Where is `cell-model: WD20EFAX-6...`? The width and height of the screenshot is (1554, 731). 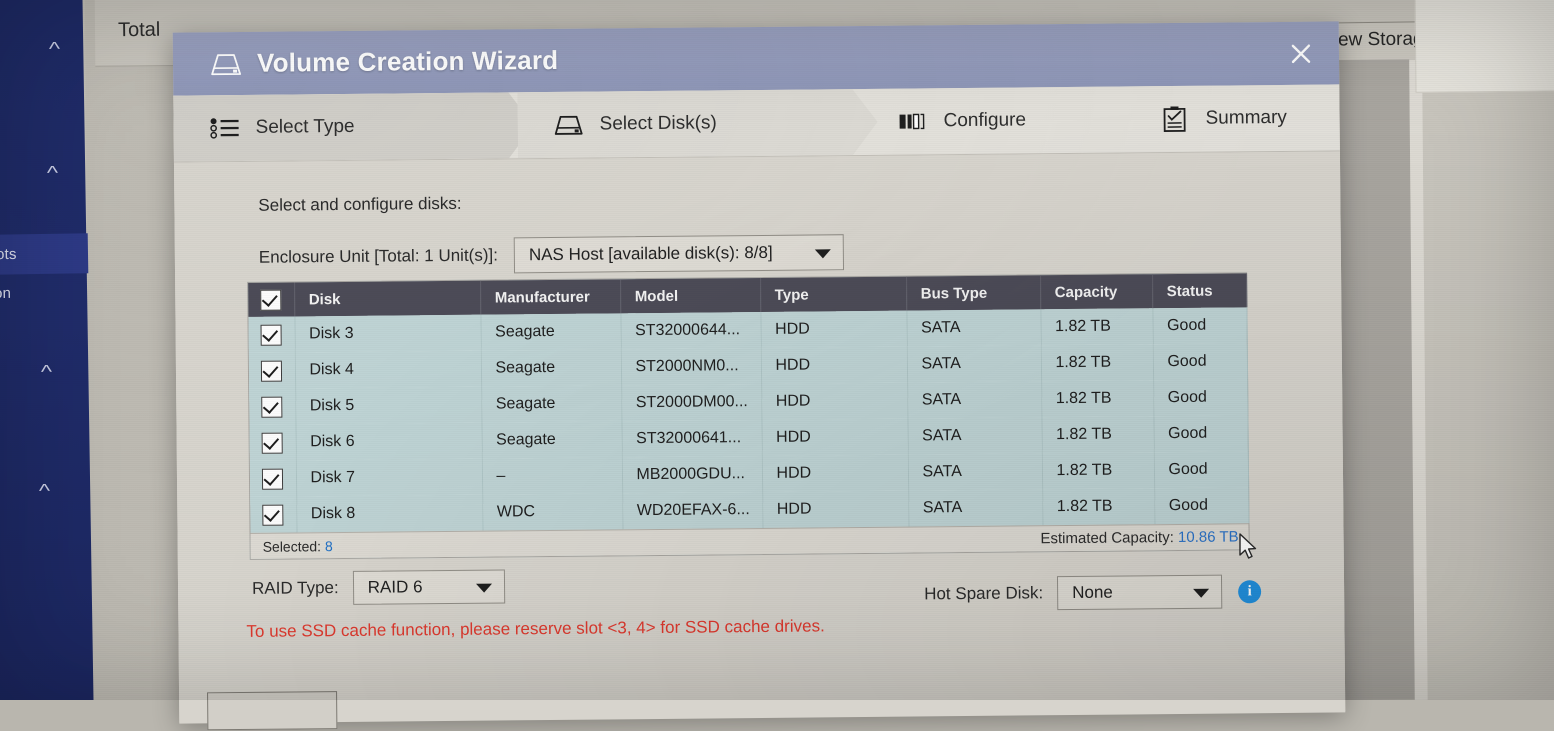 cell-model: WD20EFAX-6... is located at coordinates (692, 510).